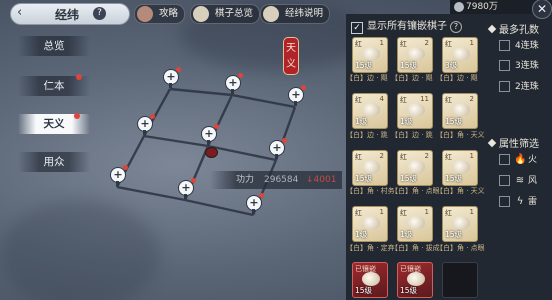 The height and width of the screenshot is (300, 552). Describe the element at coordinates (276, 180) in the screenshot. I see `power-readout: 功力 296584 ↓4001` at that location.